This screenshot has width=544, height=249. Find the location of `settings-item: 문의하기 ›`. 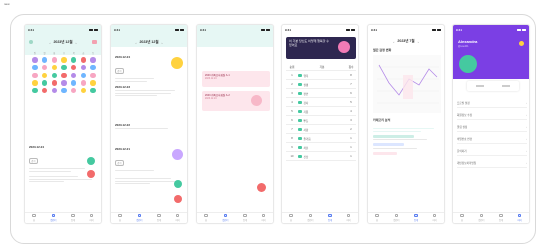

settings-item: 문의하기 › is located at coordinates (492, 151).